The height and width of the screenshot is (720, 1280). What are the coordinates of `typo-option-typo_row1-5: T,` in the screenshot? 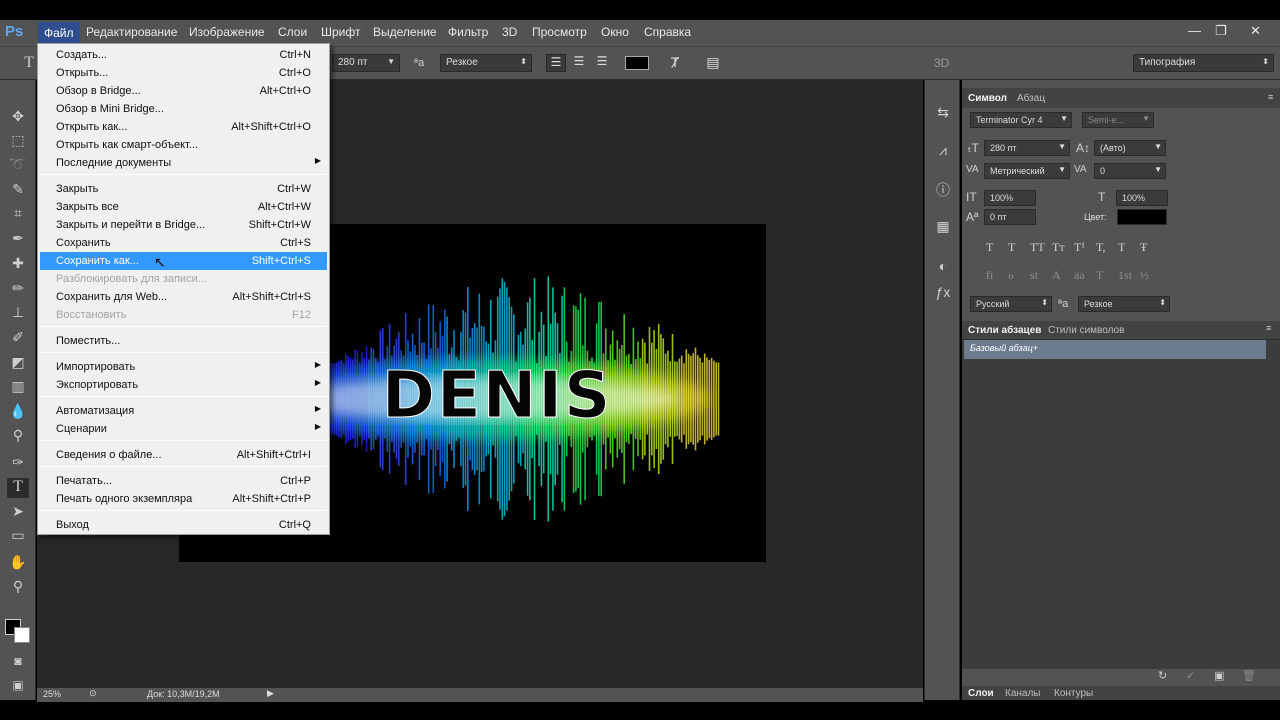 It's located at (1100, 247).